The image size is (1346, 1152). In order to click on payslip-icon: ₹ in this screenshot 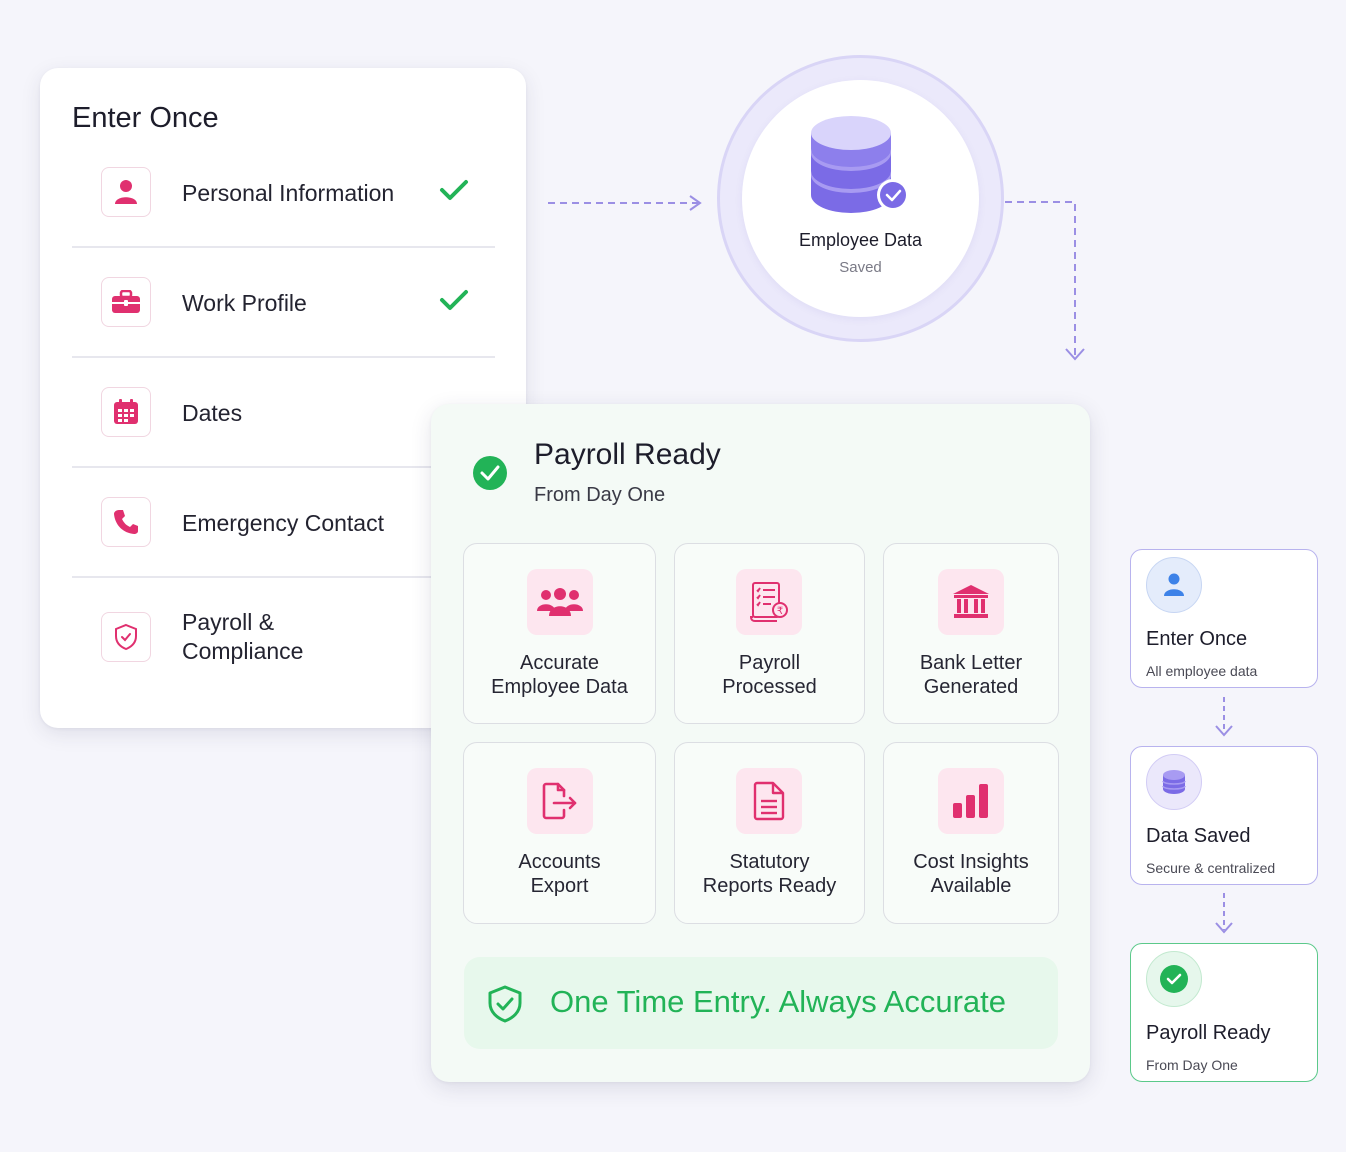, I will do `click(769, 602)`.